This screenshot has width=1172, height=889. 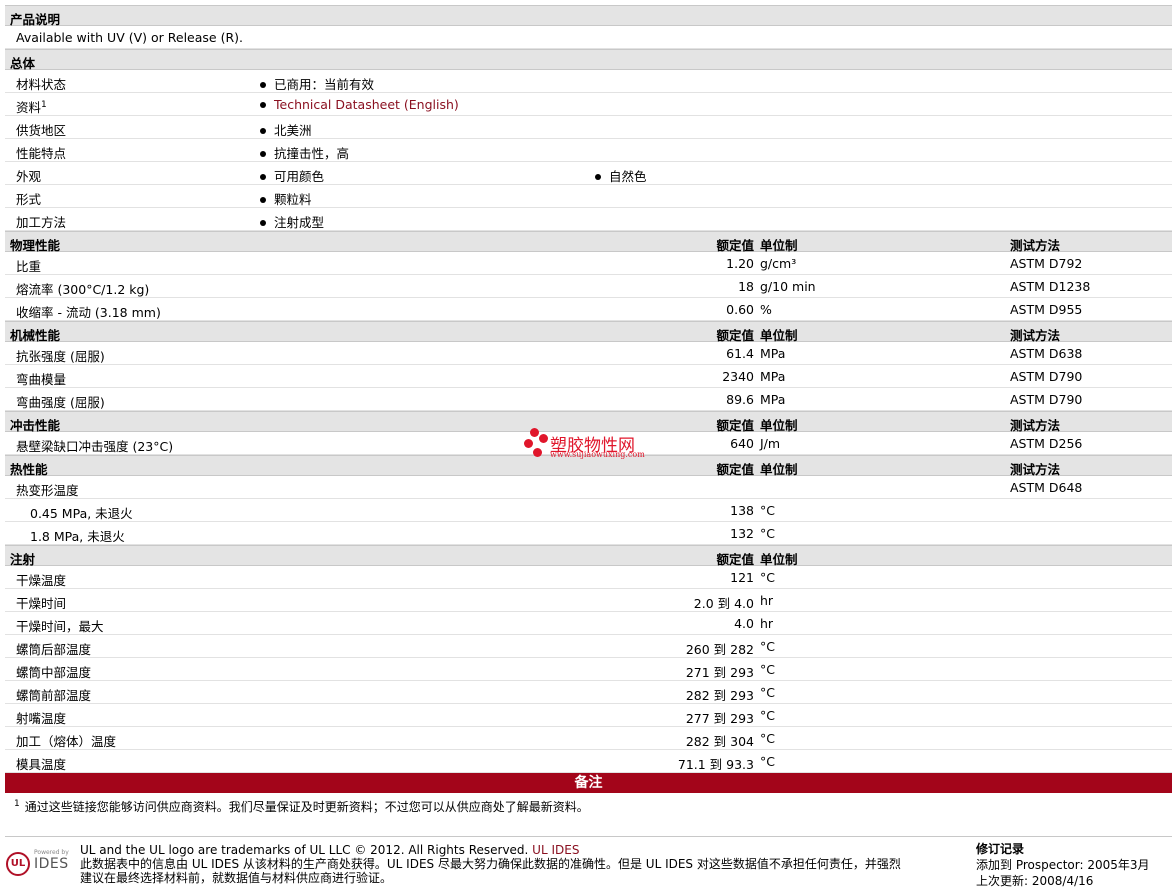 I want to click on property-label: 弯曲模量, so click(x=41, y=379).